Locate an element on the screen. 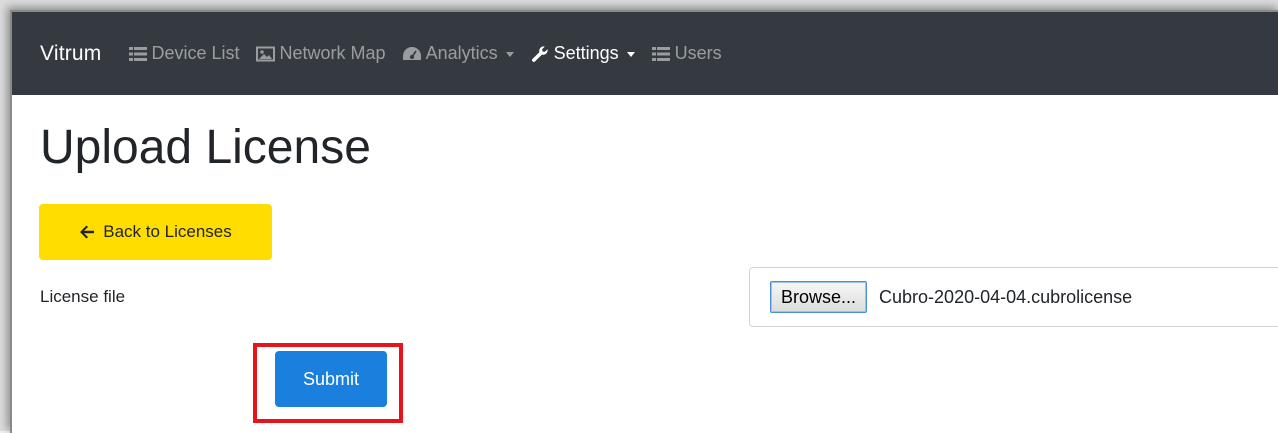  image-icon is located at coordinates (266, 54).